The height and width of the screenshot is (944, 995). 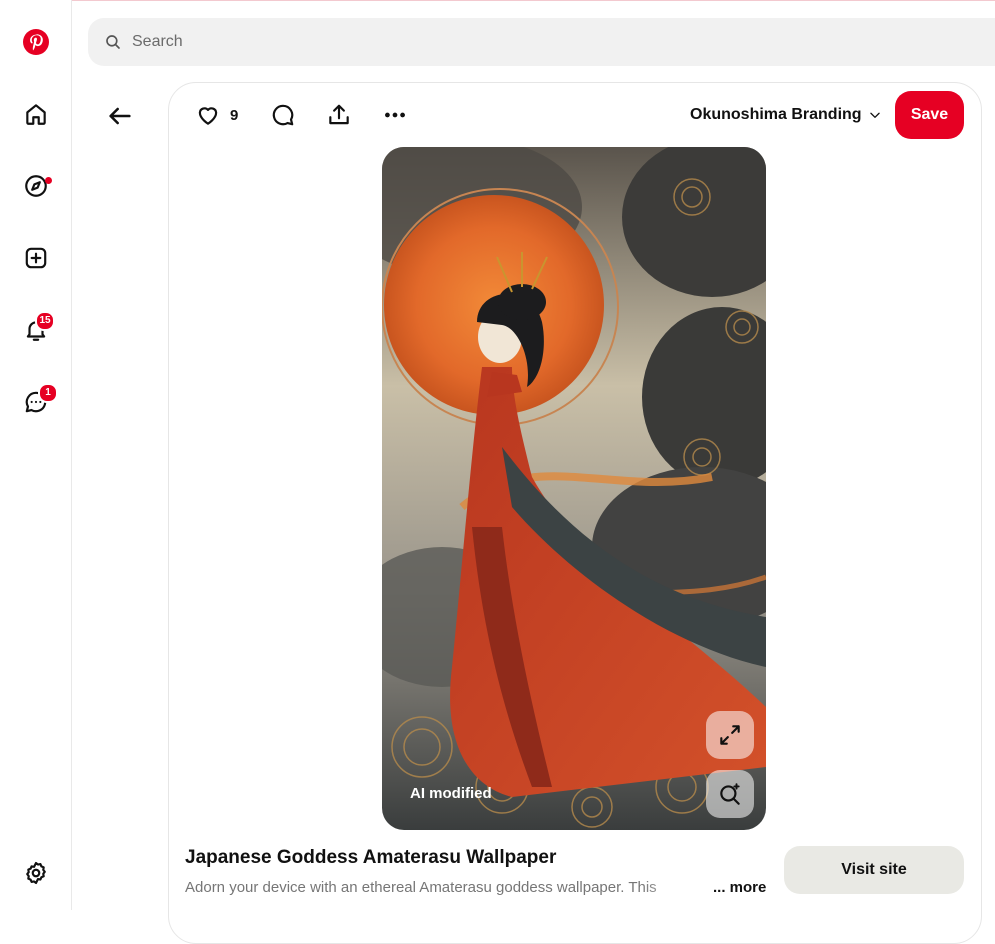 I want to click on arrow-left-icon, so click(x=120, y=116).